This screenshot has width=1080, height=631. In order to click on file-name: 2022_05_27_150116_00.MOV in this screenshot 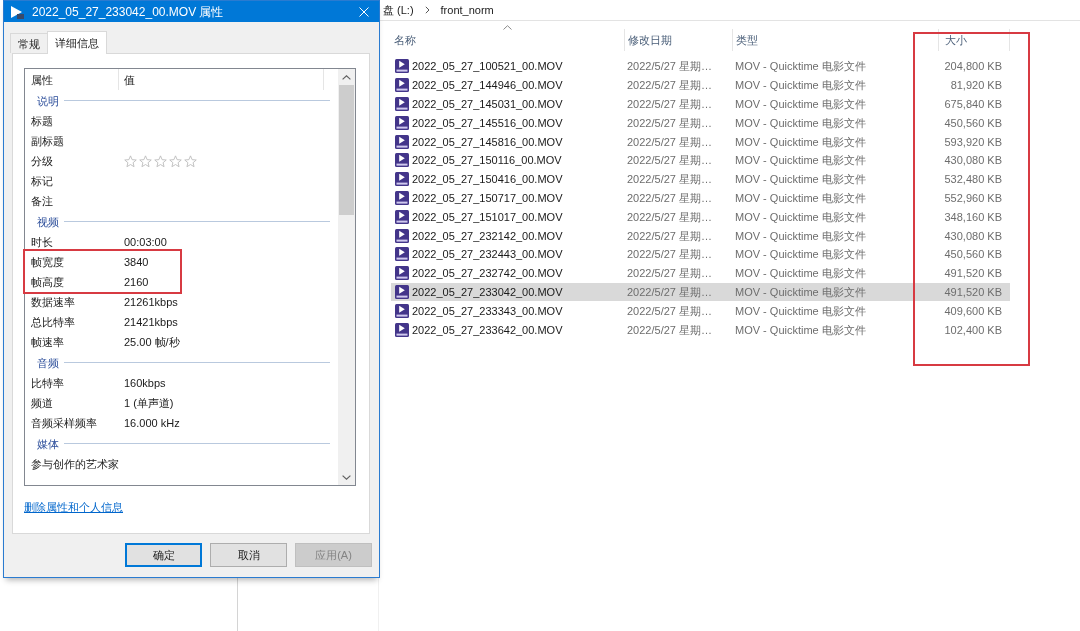, I will do `click(487, 160)`.